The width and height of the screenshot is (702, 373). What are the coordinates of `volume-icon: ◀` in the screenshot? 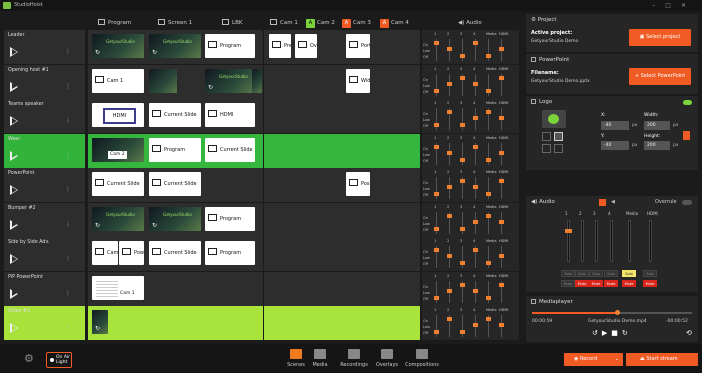 It's located at (613, 202).